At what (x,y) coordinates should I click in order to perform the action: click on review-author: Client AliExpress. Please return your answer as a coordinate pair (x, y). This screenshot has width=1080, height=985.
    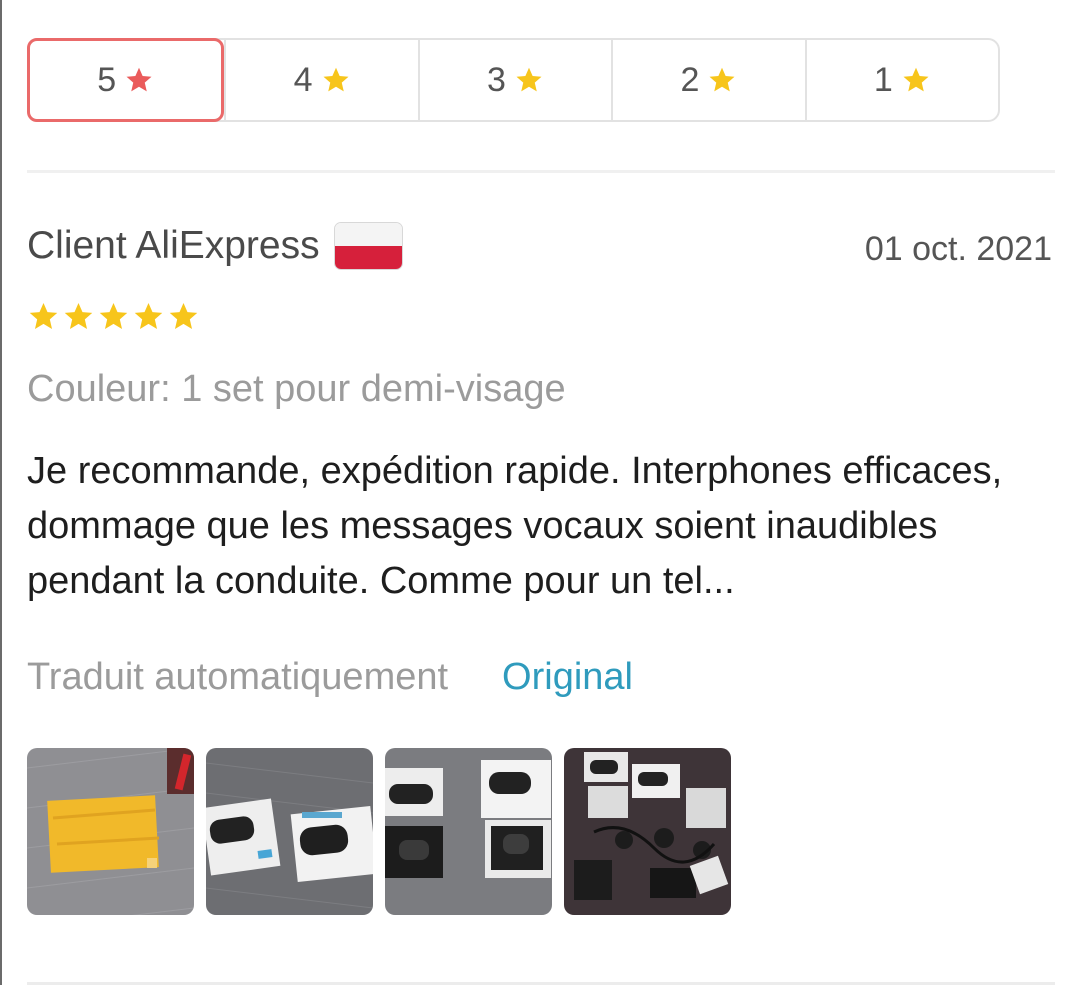
    Looking at the image, I should click on (215, 246).